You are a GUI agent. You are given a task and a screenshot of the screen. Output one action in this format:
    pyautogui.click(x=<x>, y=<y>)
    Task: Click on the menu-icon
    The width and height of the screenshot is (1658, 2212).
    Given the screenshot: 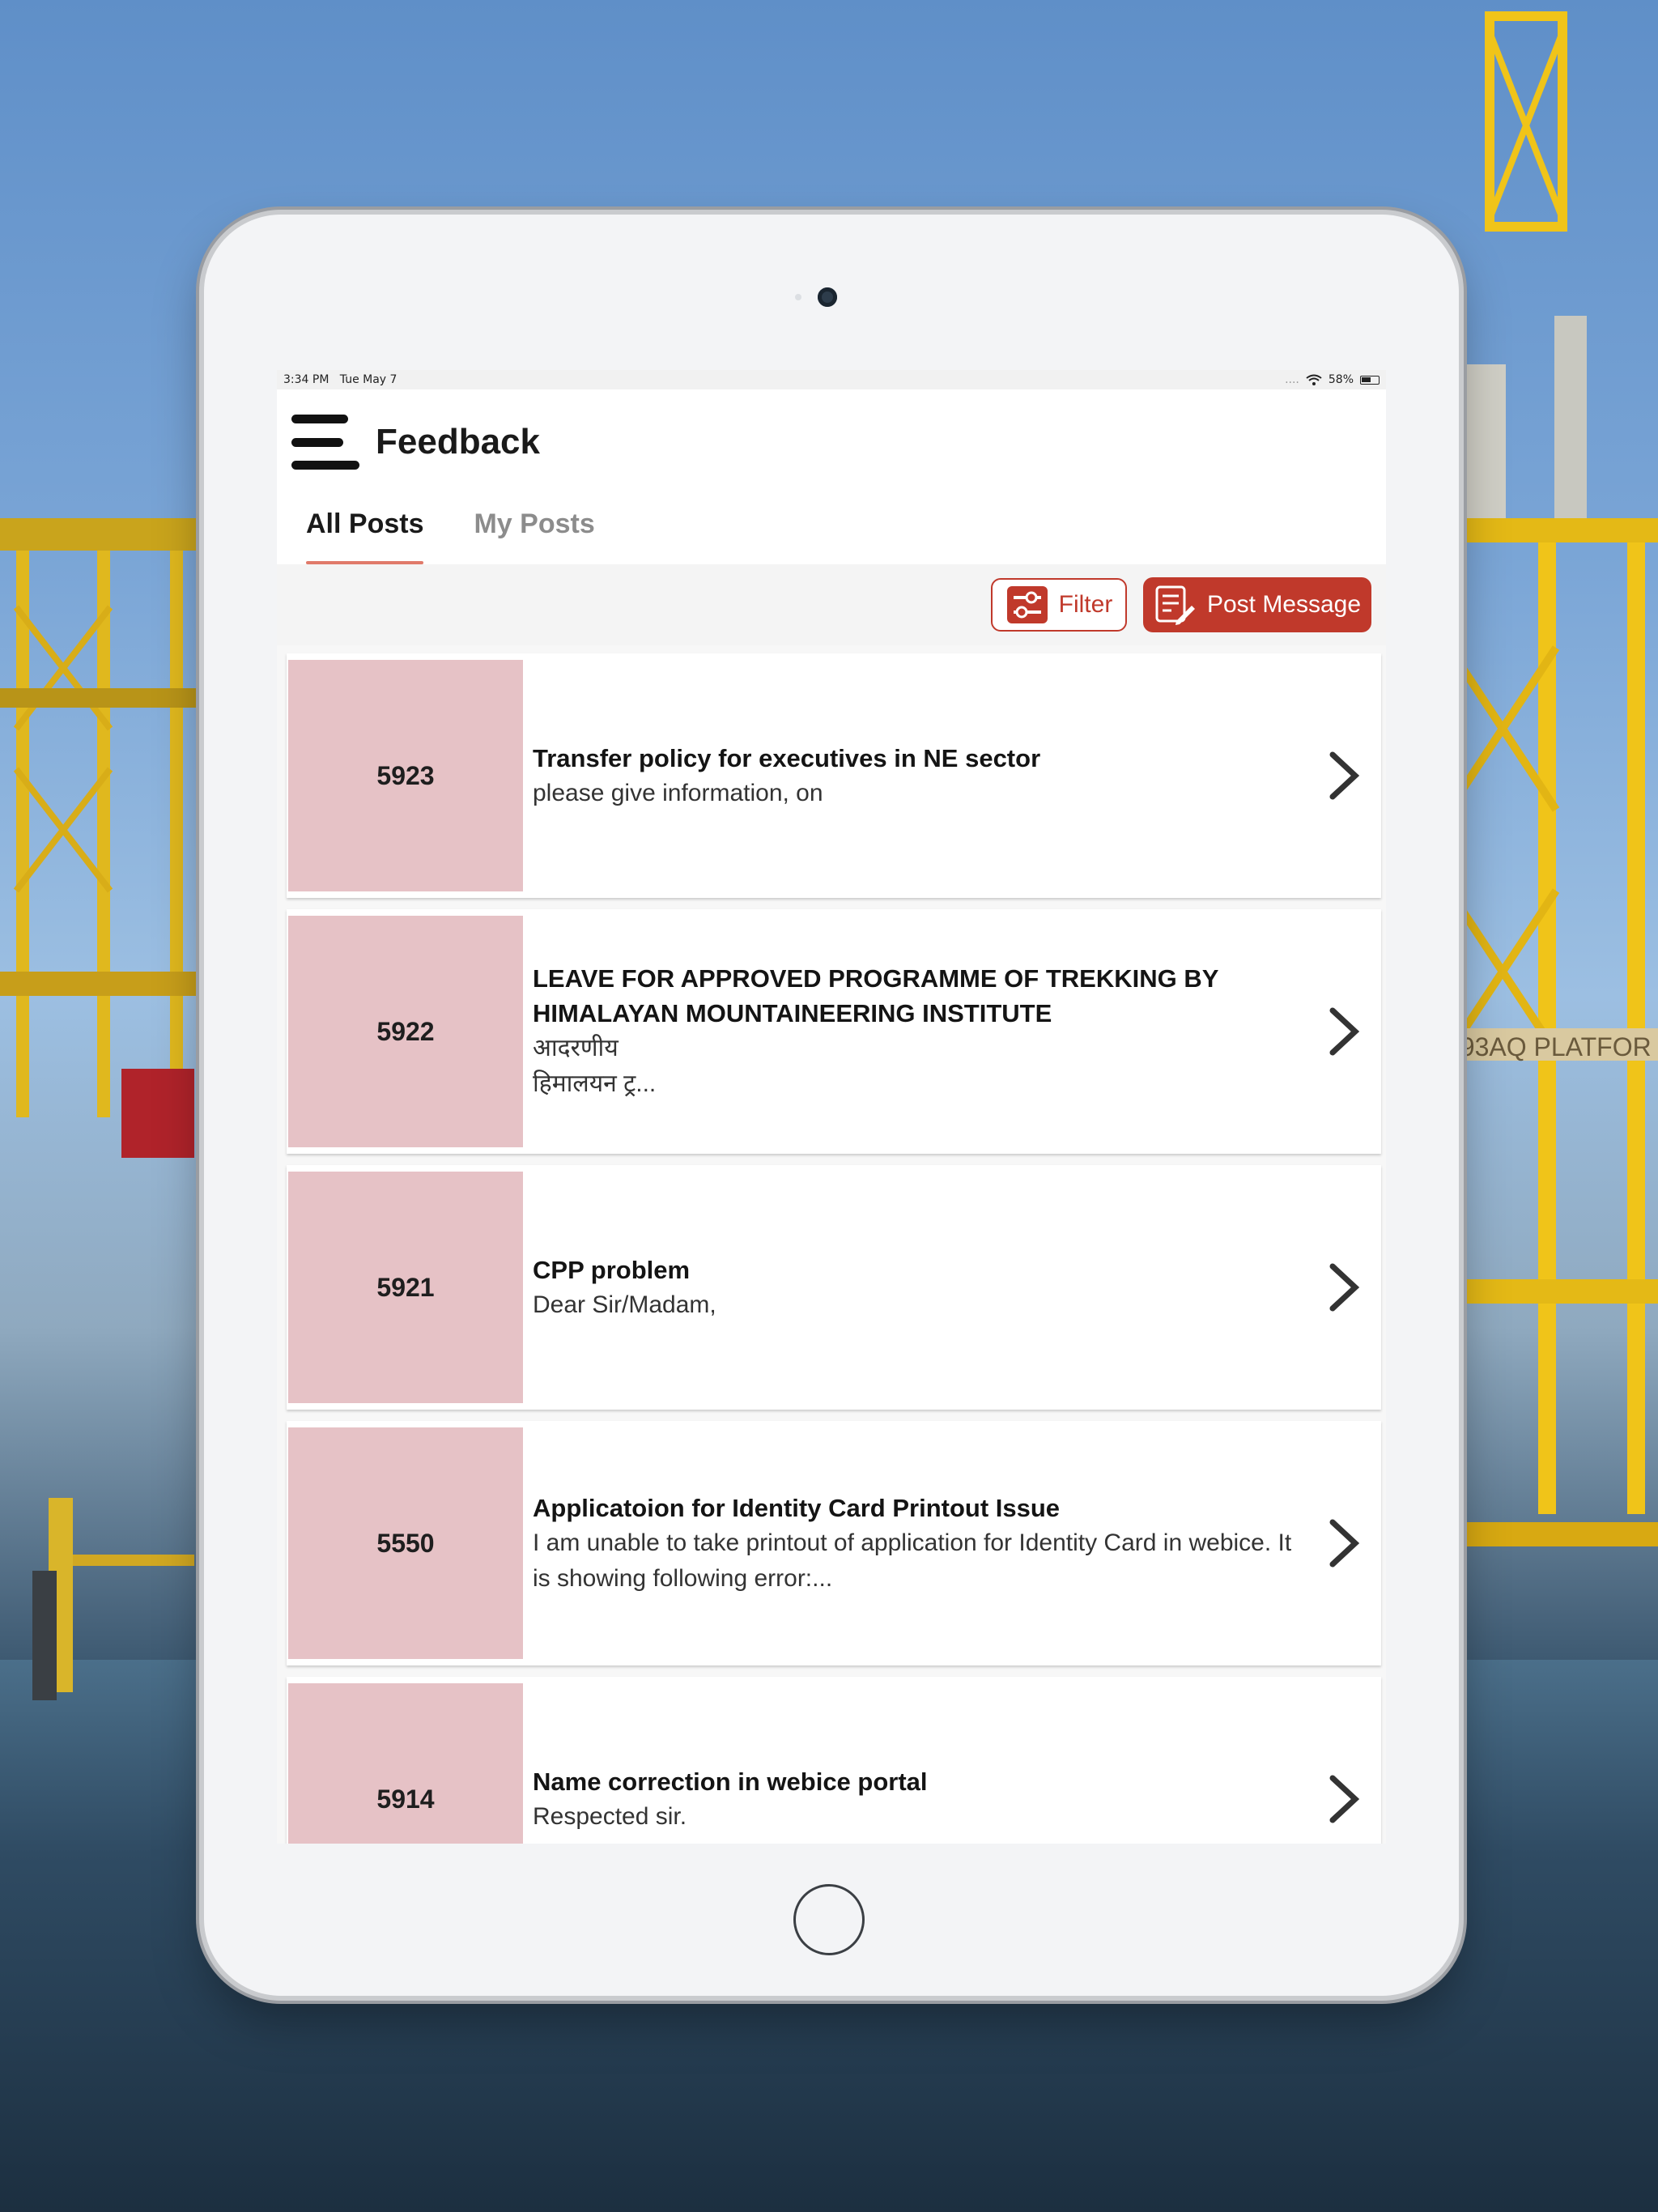 What is the action you would take?
    pyautogui.click(x=326, y=442)
    